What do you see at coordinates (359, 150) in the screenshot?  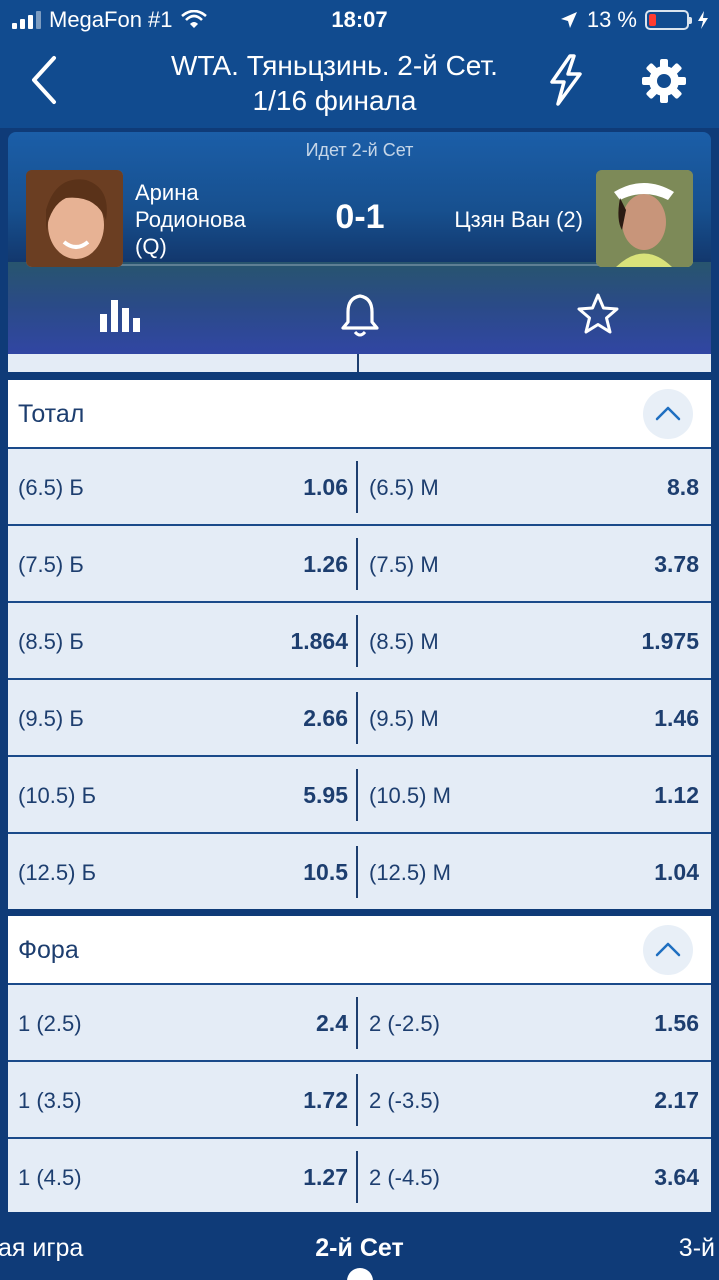 I see `live-status-label: Идет 2-й Сет` at bounding box center [359, 150].